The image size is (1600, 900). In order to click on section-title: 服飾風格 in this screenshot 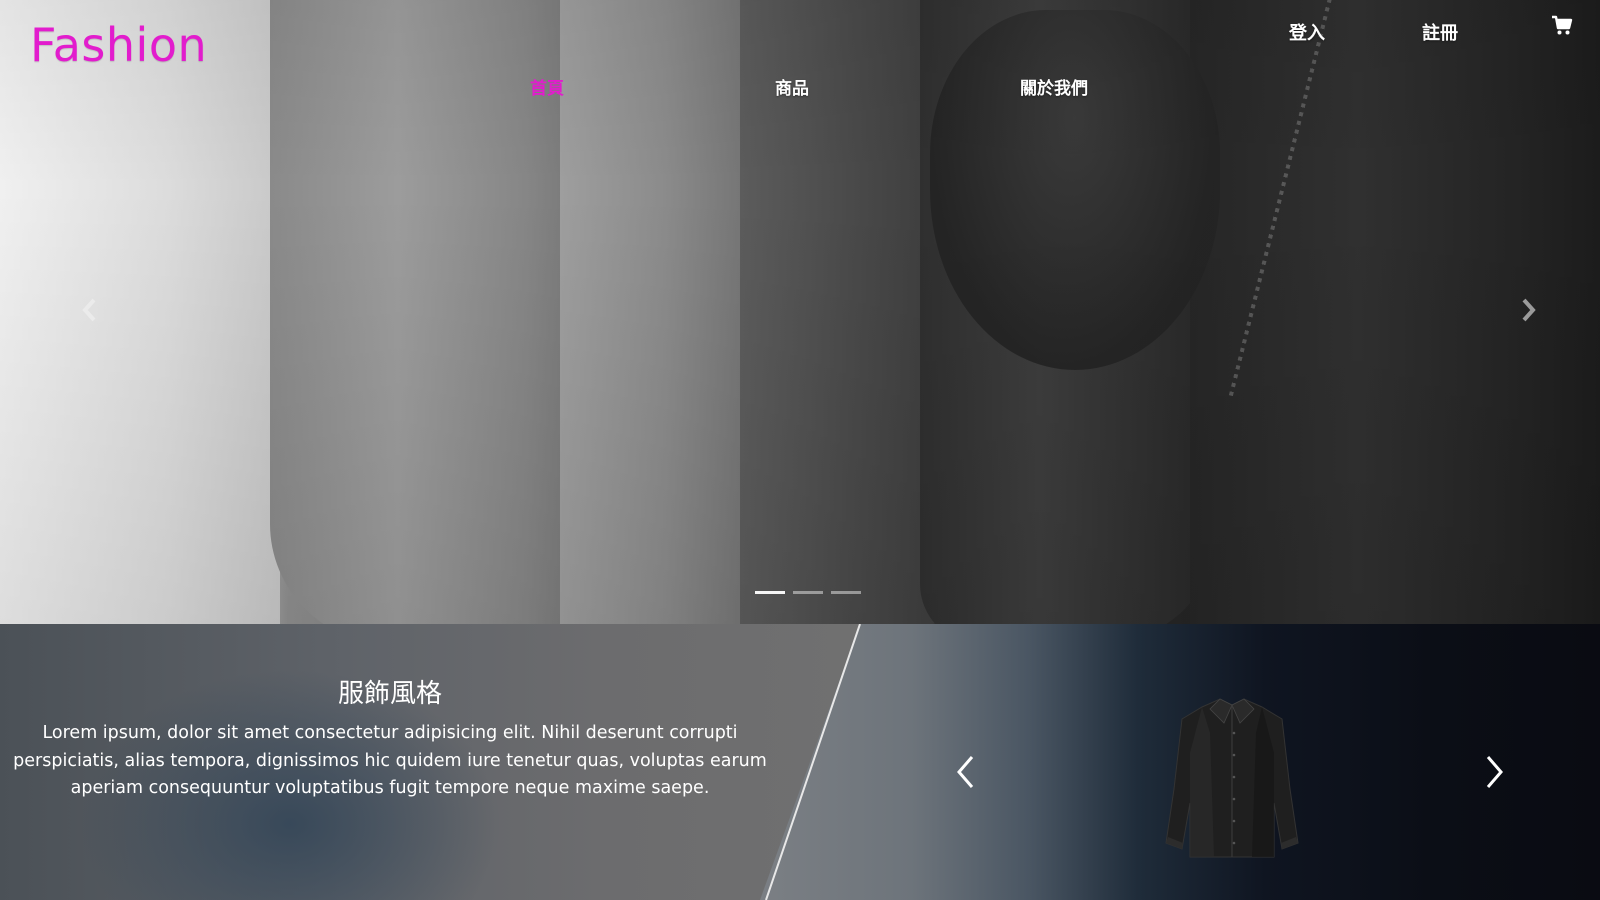, I will do `click(389, 694)`.